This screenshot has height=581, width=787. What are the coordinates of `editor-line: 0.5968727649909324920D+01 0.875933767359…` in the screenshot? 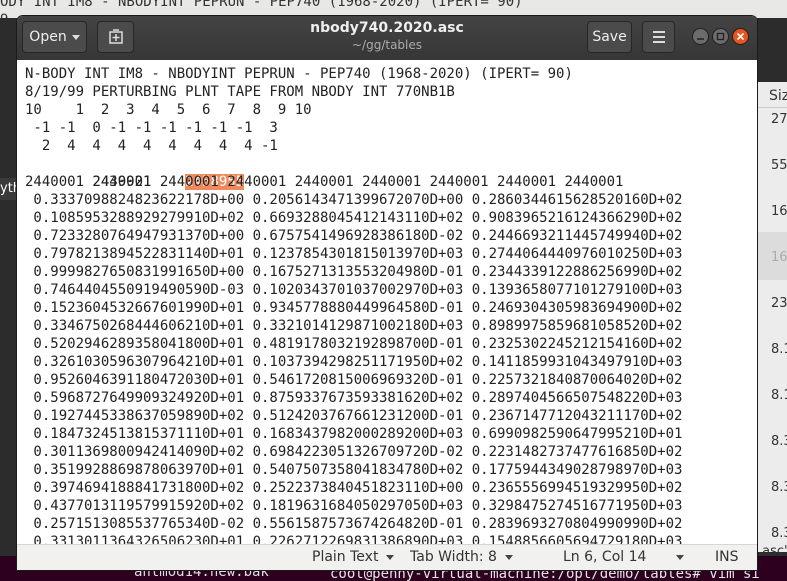 It's located at (353, 398).